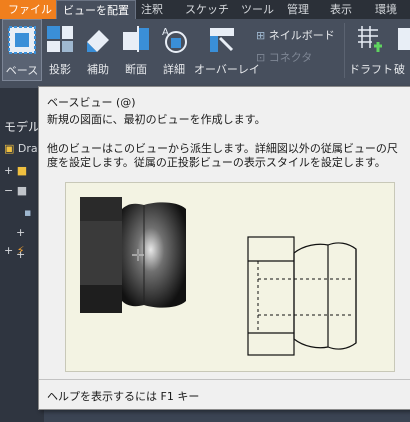  Describe the element at coordinates (261, 35) in the screenshot. I see `nailboard-icon: ⊞` at that location.